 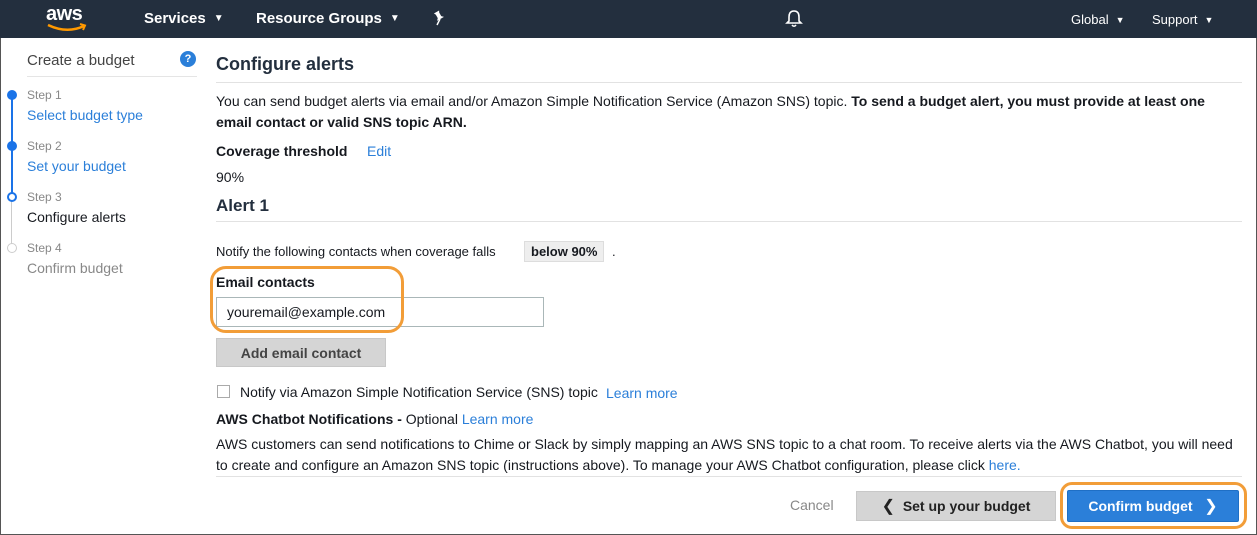 I want to click on alert-title: Alert 1, so click(x=242, y=205).